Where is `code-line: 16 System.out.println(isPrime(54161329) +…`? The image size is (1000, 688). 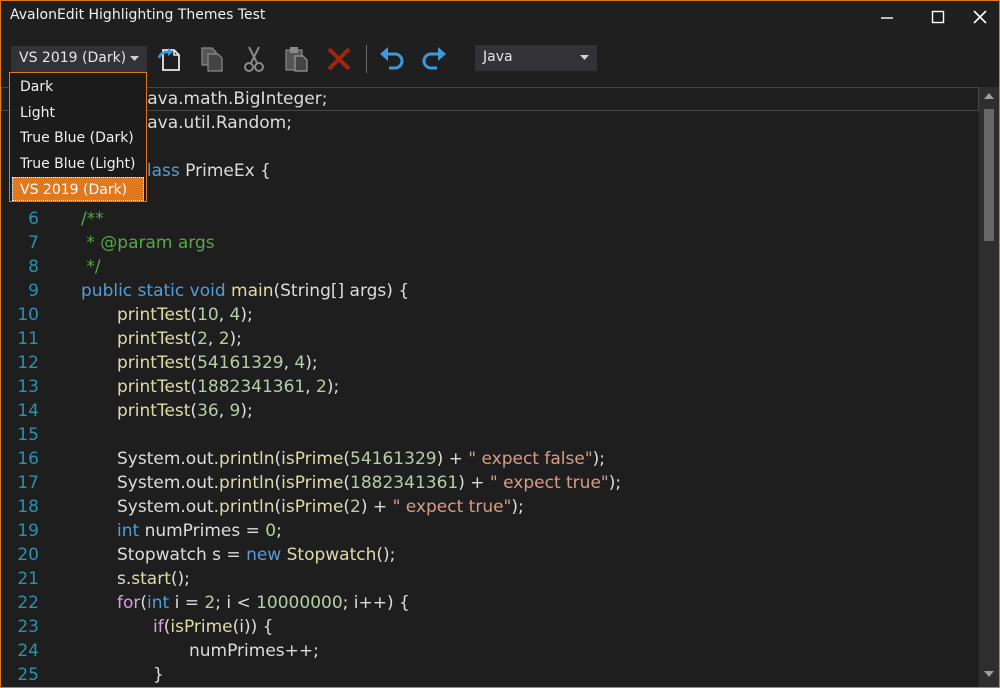 code-line: 16 System.out.println(isPrime(54161329) +… is located at coordinates (490, 459).